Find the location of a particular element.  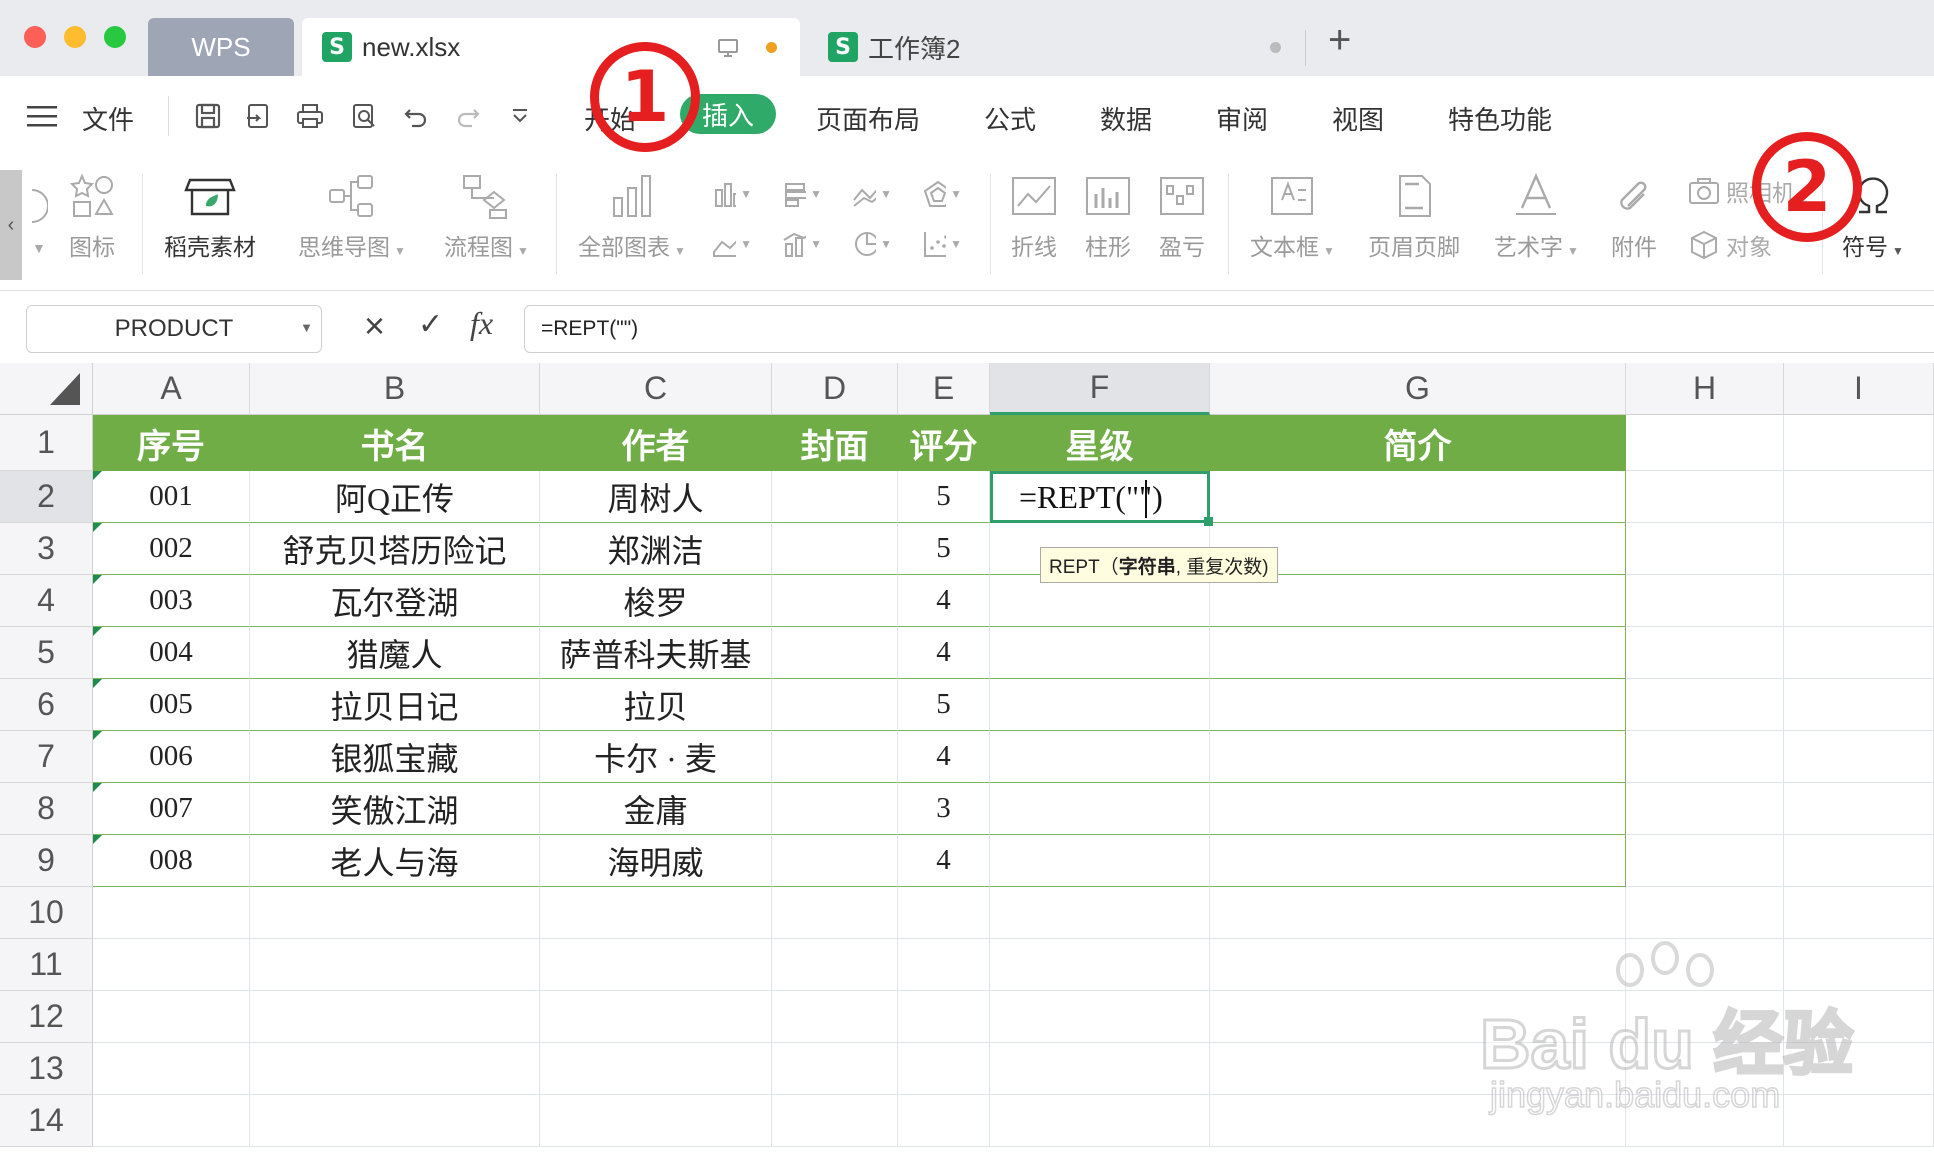

fill-handle is located at coordinates (1208, 521).